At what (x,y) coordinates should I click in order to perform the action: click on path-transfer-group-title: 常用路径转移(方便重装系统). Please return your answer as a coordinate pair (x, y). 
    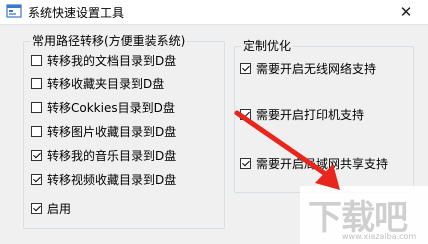
    Looking at the image, I should click on (109, 41).